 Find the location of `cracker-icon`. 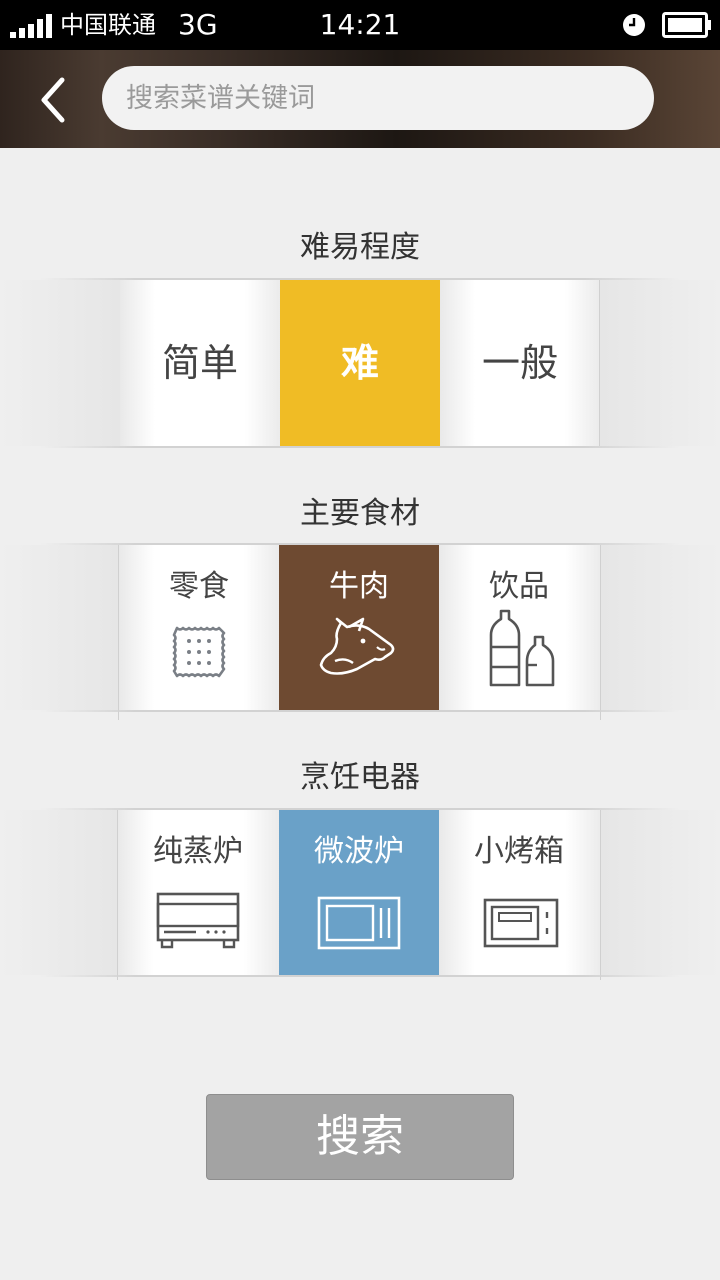

cracker-icon is located at coordinates (199, 652).